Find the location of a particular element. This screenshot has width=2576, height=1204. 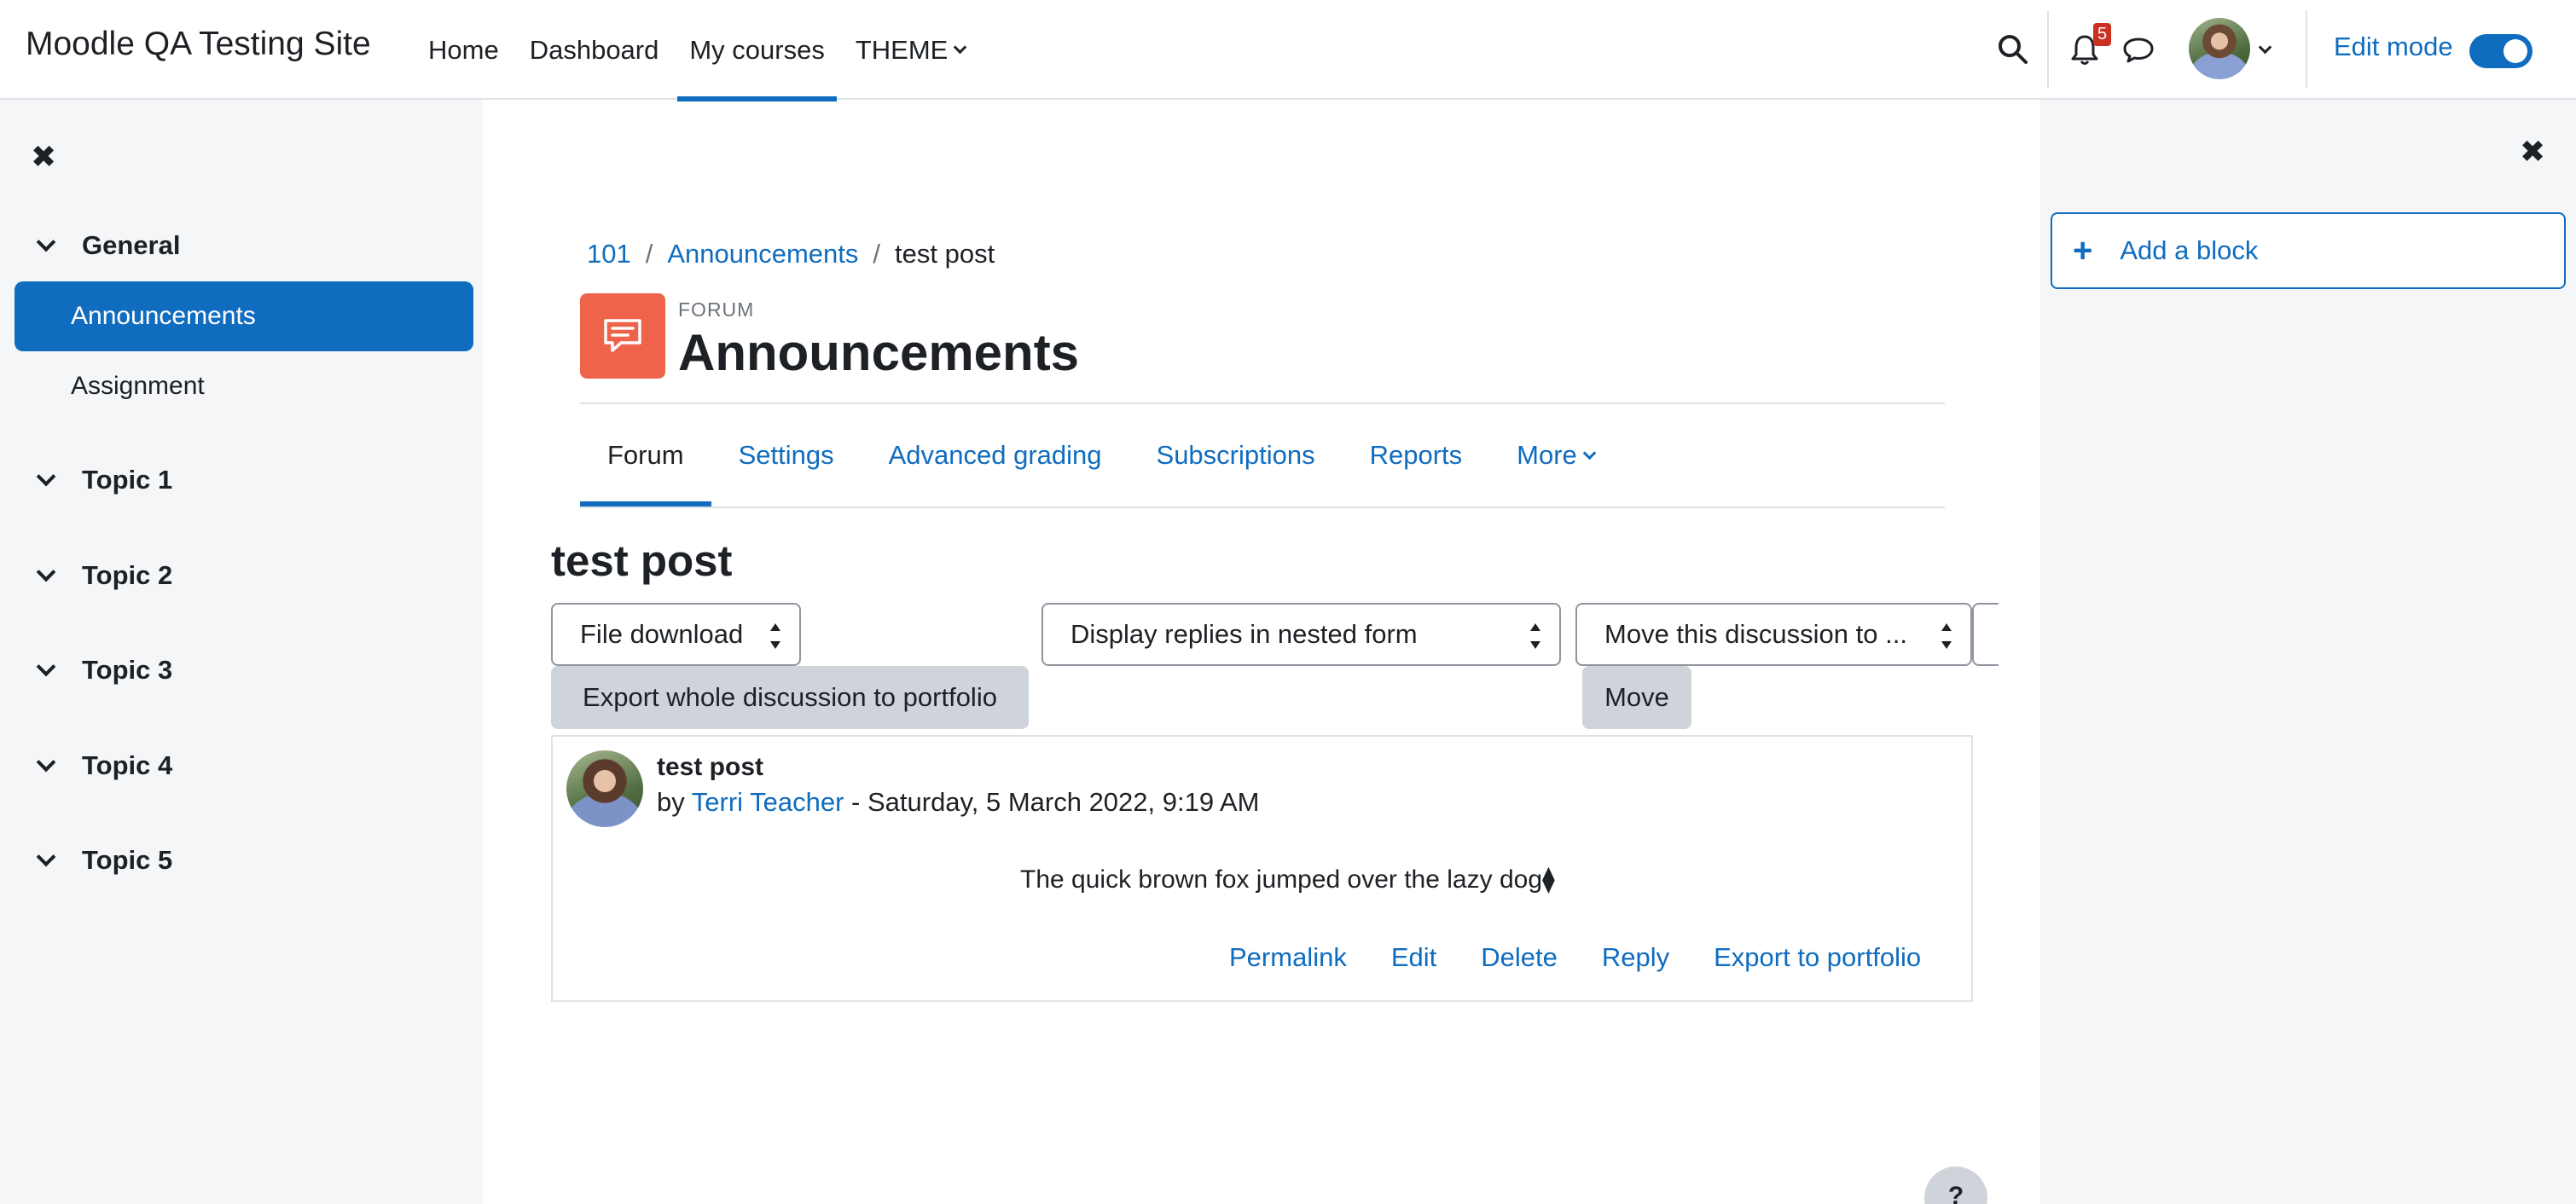

display-mode-select: Display replies in nested form is located at coordinates (1301, 634).